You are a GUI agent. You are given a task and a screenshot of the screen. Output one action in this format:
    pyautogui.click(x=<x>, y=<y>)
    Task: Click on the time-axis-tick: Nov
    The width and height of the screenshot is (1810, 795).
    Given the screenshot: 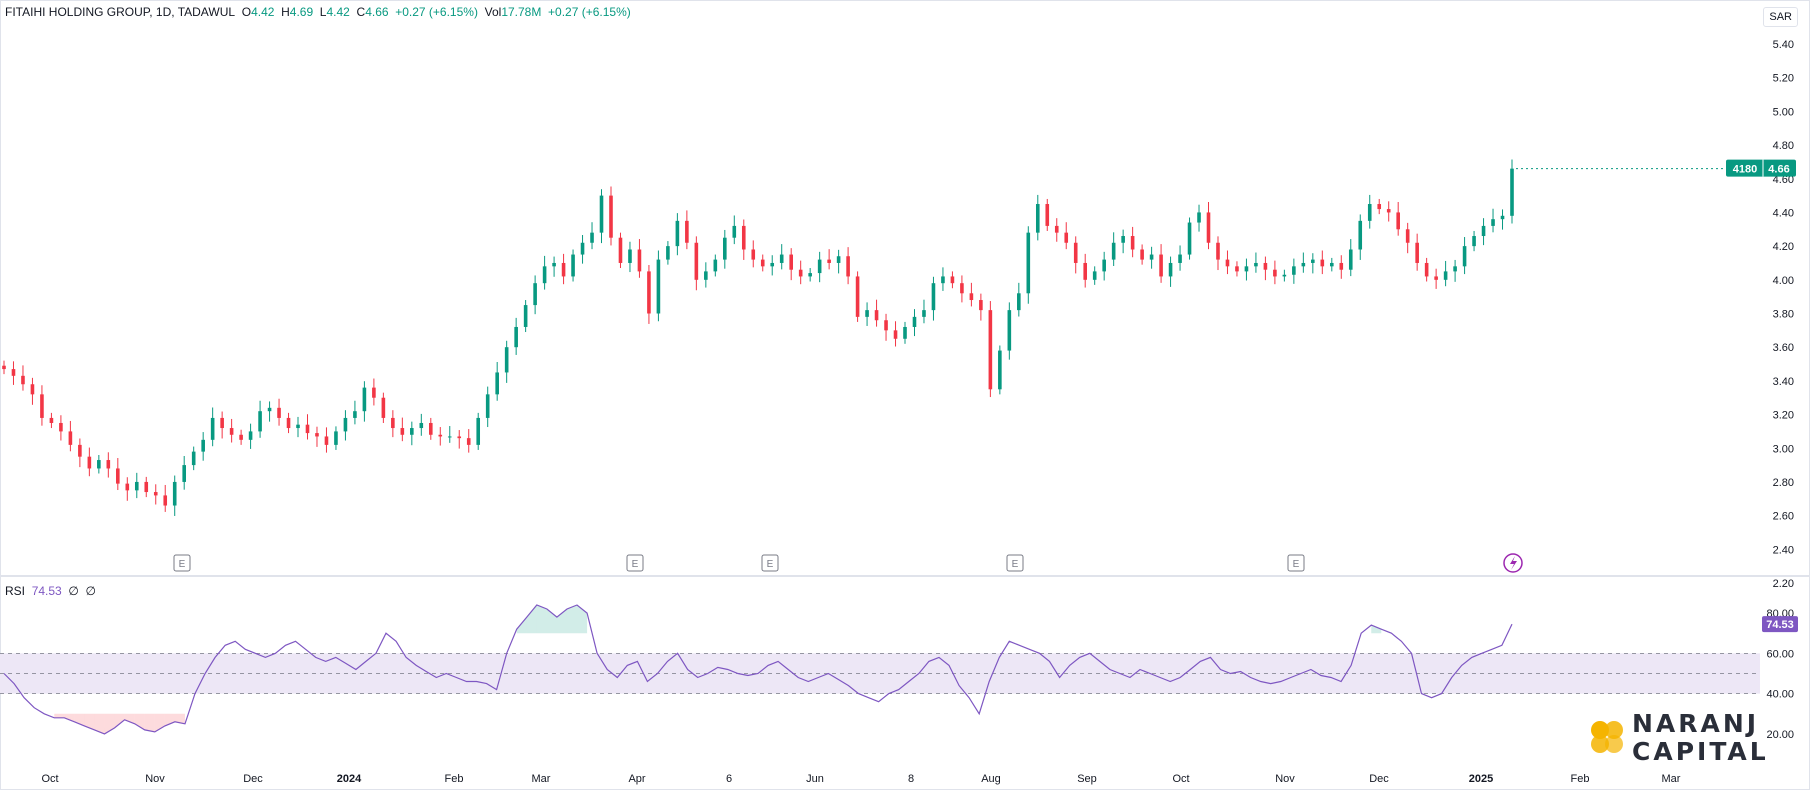 What is the action you would take?
    pyautogui.click(x=1285, y=779)
    